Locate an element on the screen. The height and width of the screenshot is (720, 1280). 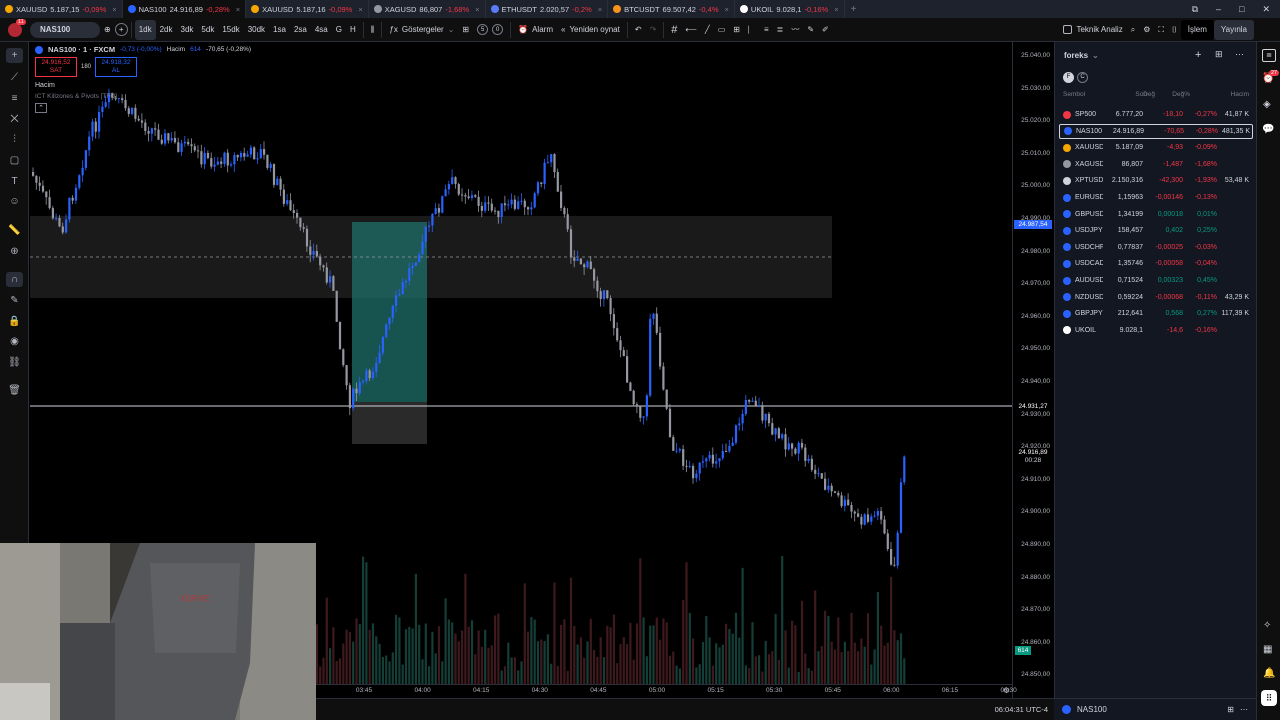
buy-button: 24.918,32 AL is located at coordinates (116, 67).